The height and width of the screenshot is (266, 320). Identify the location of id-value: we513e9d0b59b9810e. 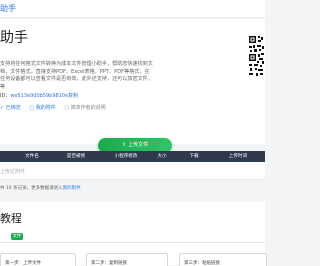
(39, 96).